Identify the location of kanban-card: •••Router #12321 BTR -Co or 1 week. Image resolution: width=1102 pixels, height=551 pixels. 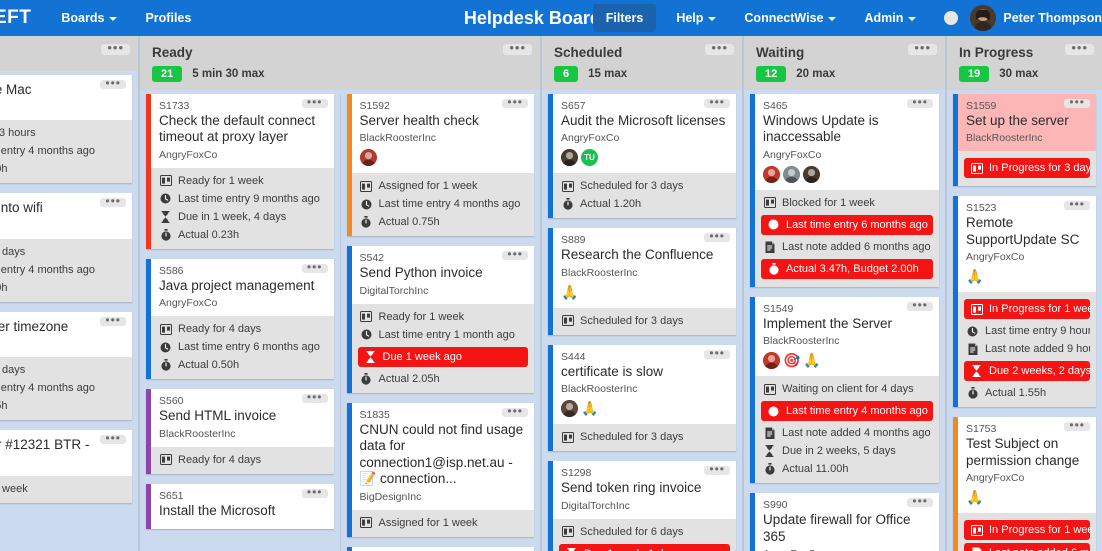
(66, 466).